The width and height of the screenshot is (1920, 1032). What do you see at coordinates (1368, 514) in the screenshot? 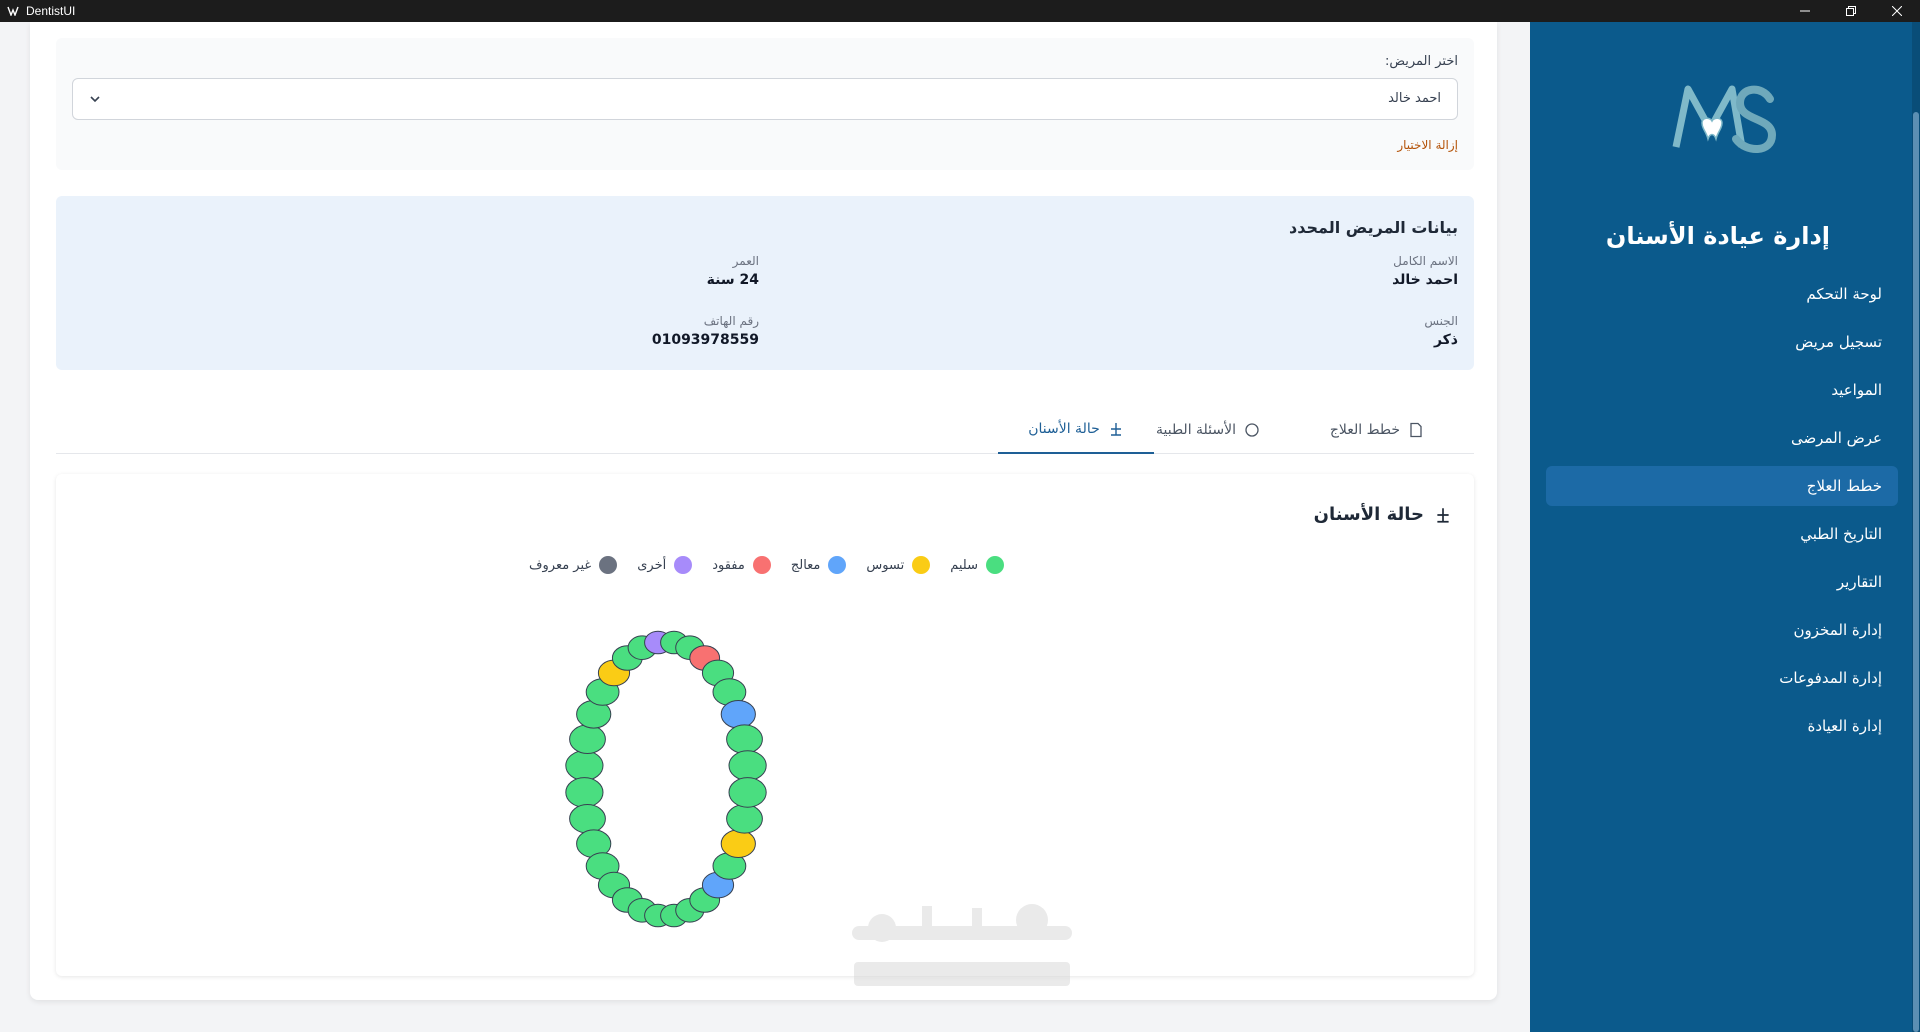
I see `teeth-status-title-text: حالة الأسنان` at bounding box center [1368, 514].